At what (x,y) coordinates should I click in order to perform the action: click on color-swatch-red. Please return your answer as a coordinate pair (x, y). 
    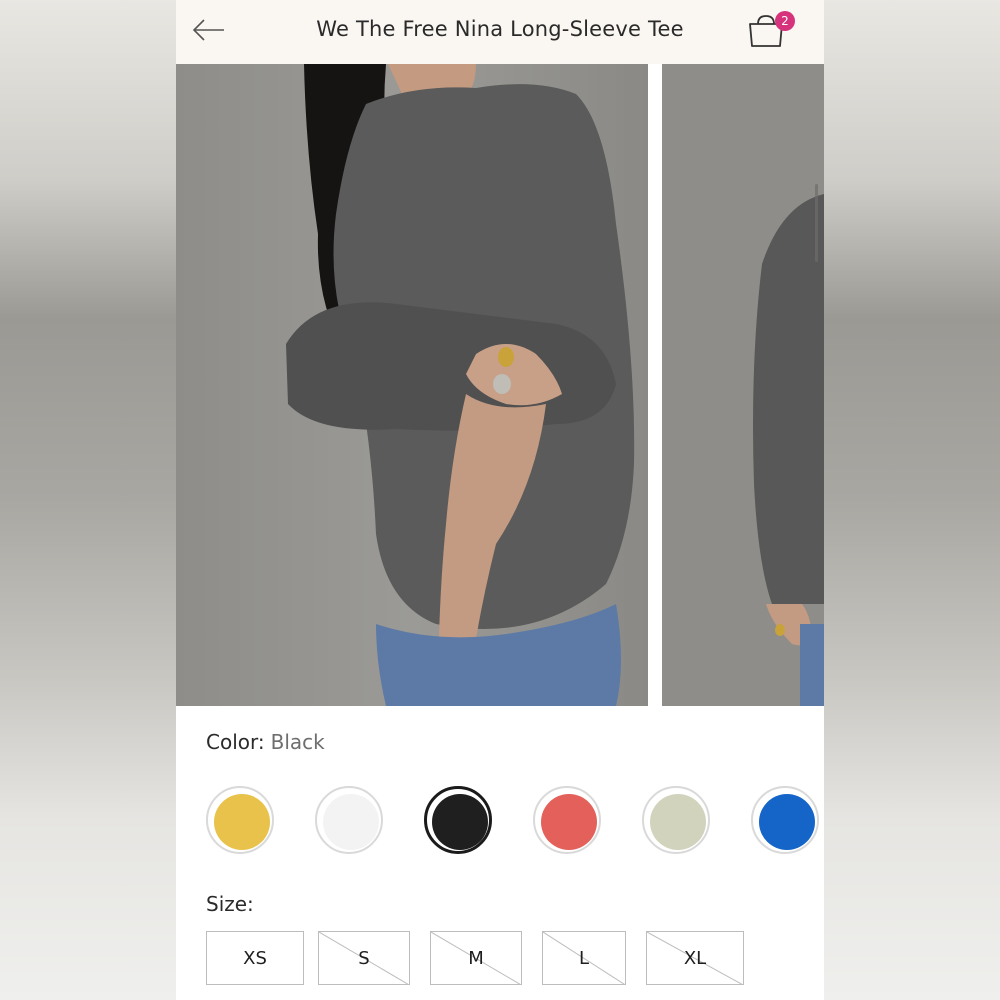
    Looking at the image, I should click on (567, 820).